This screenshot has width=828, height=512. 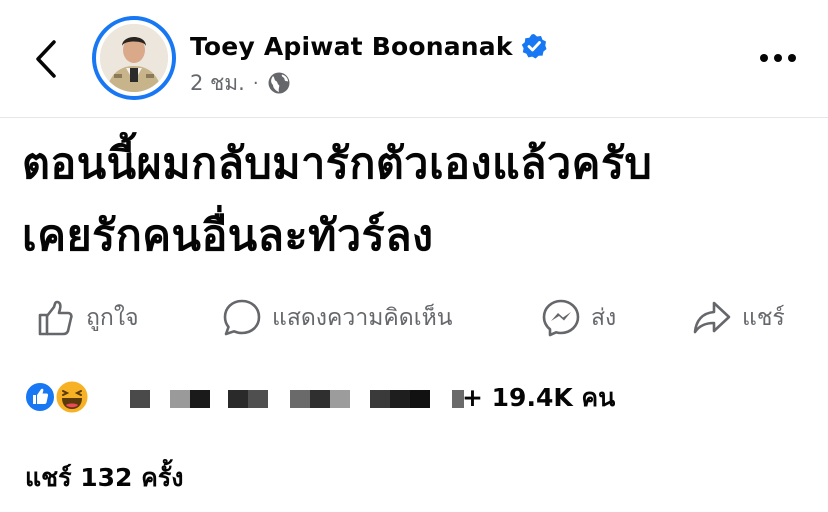 What do you see at coordinates (763, 318) in the screenshot?
I see `share-label: แชร์` at bounding box center [763, 318].